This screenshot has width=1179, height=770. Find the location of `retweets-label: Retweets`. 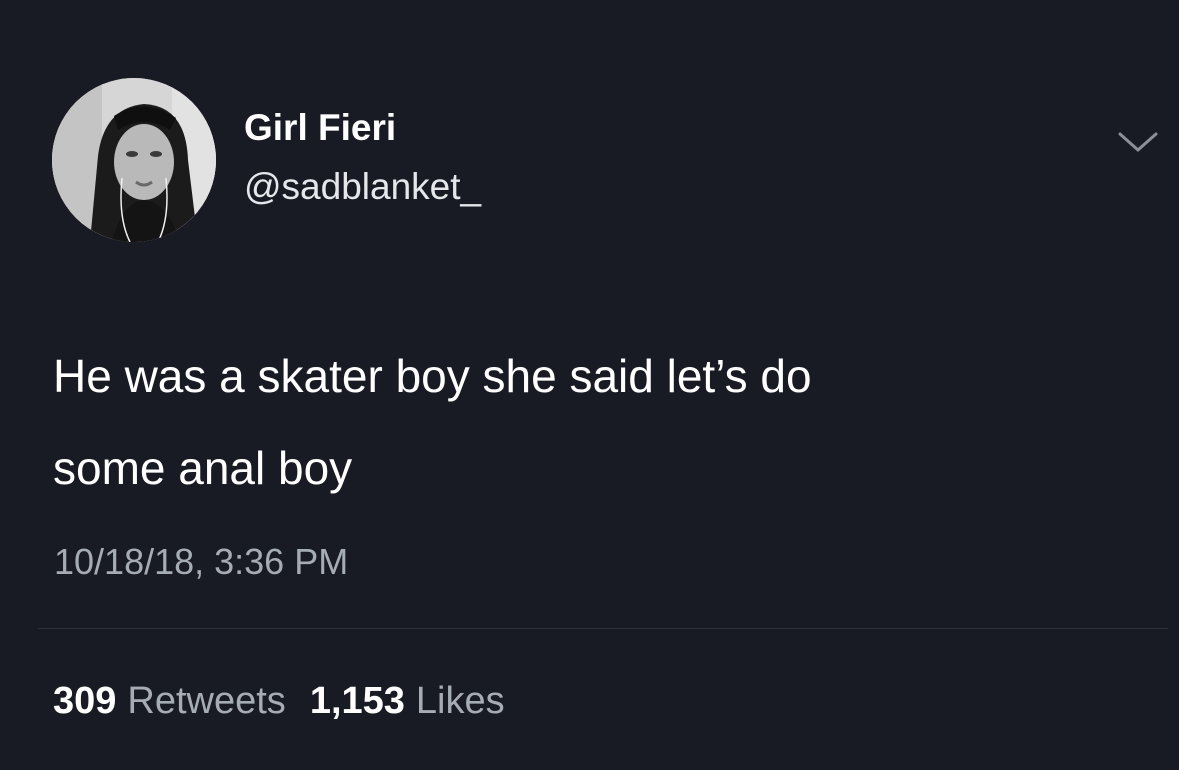

retweets-label: Retweets is located at coordinates (206, 701).